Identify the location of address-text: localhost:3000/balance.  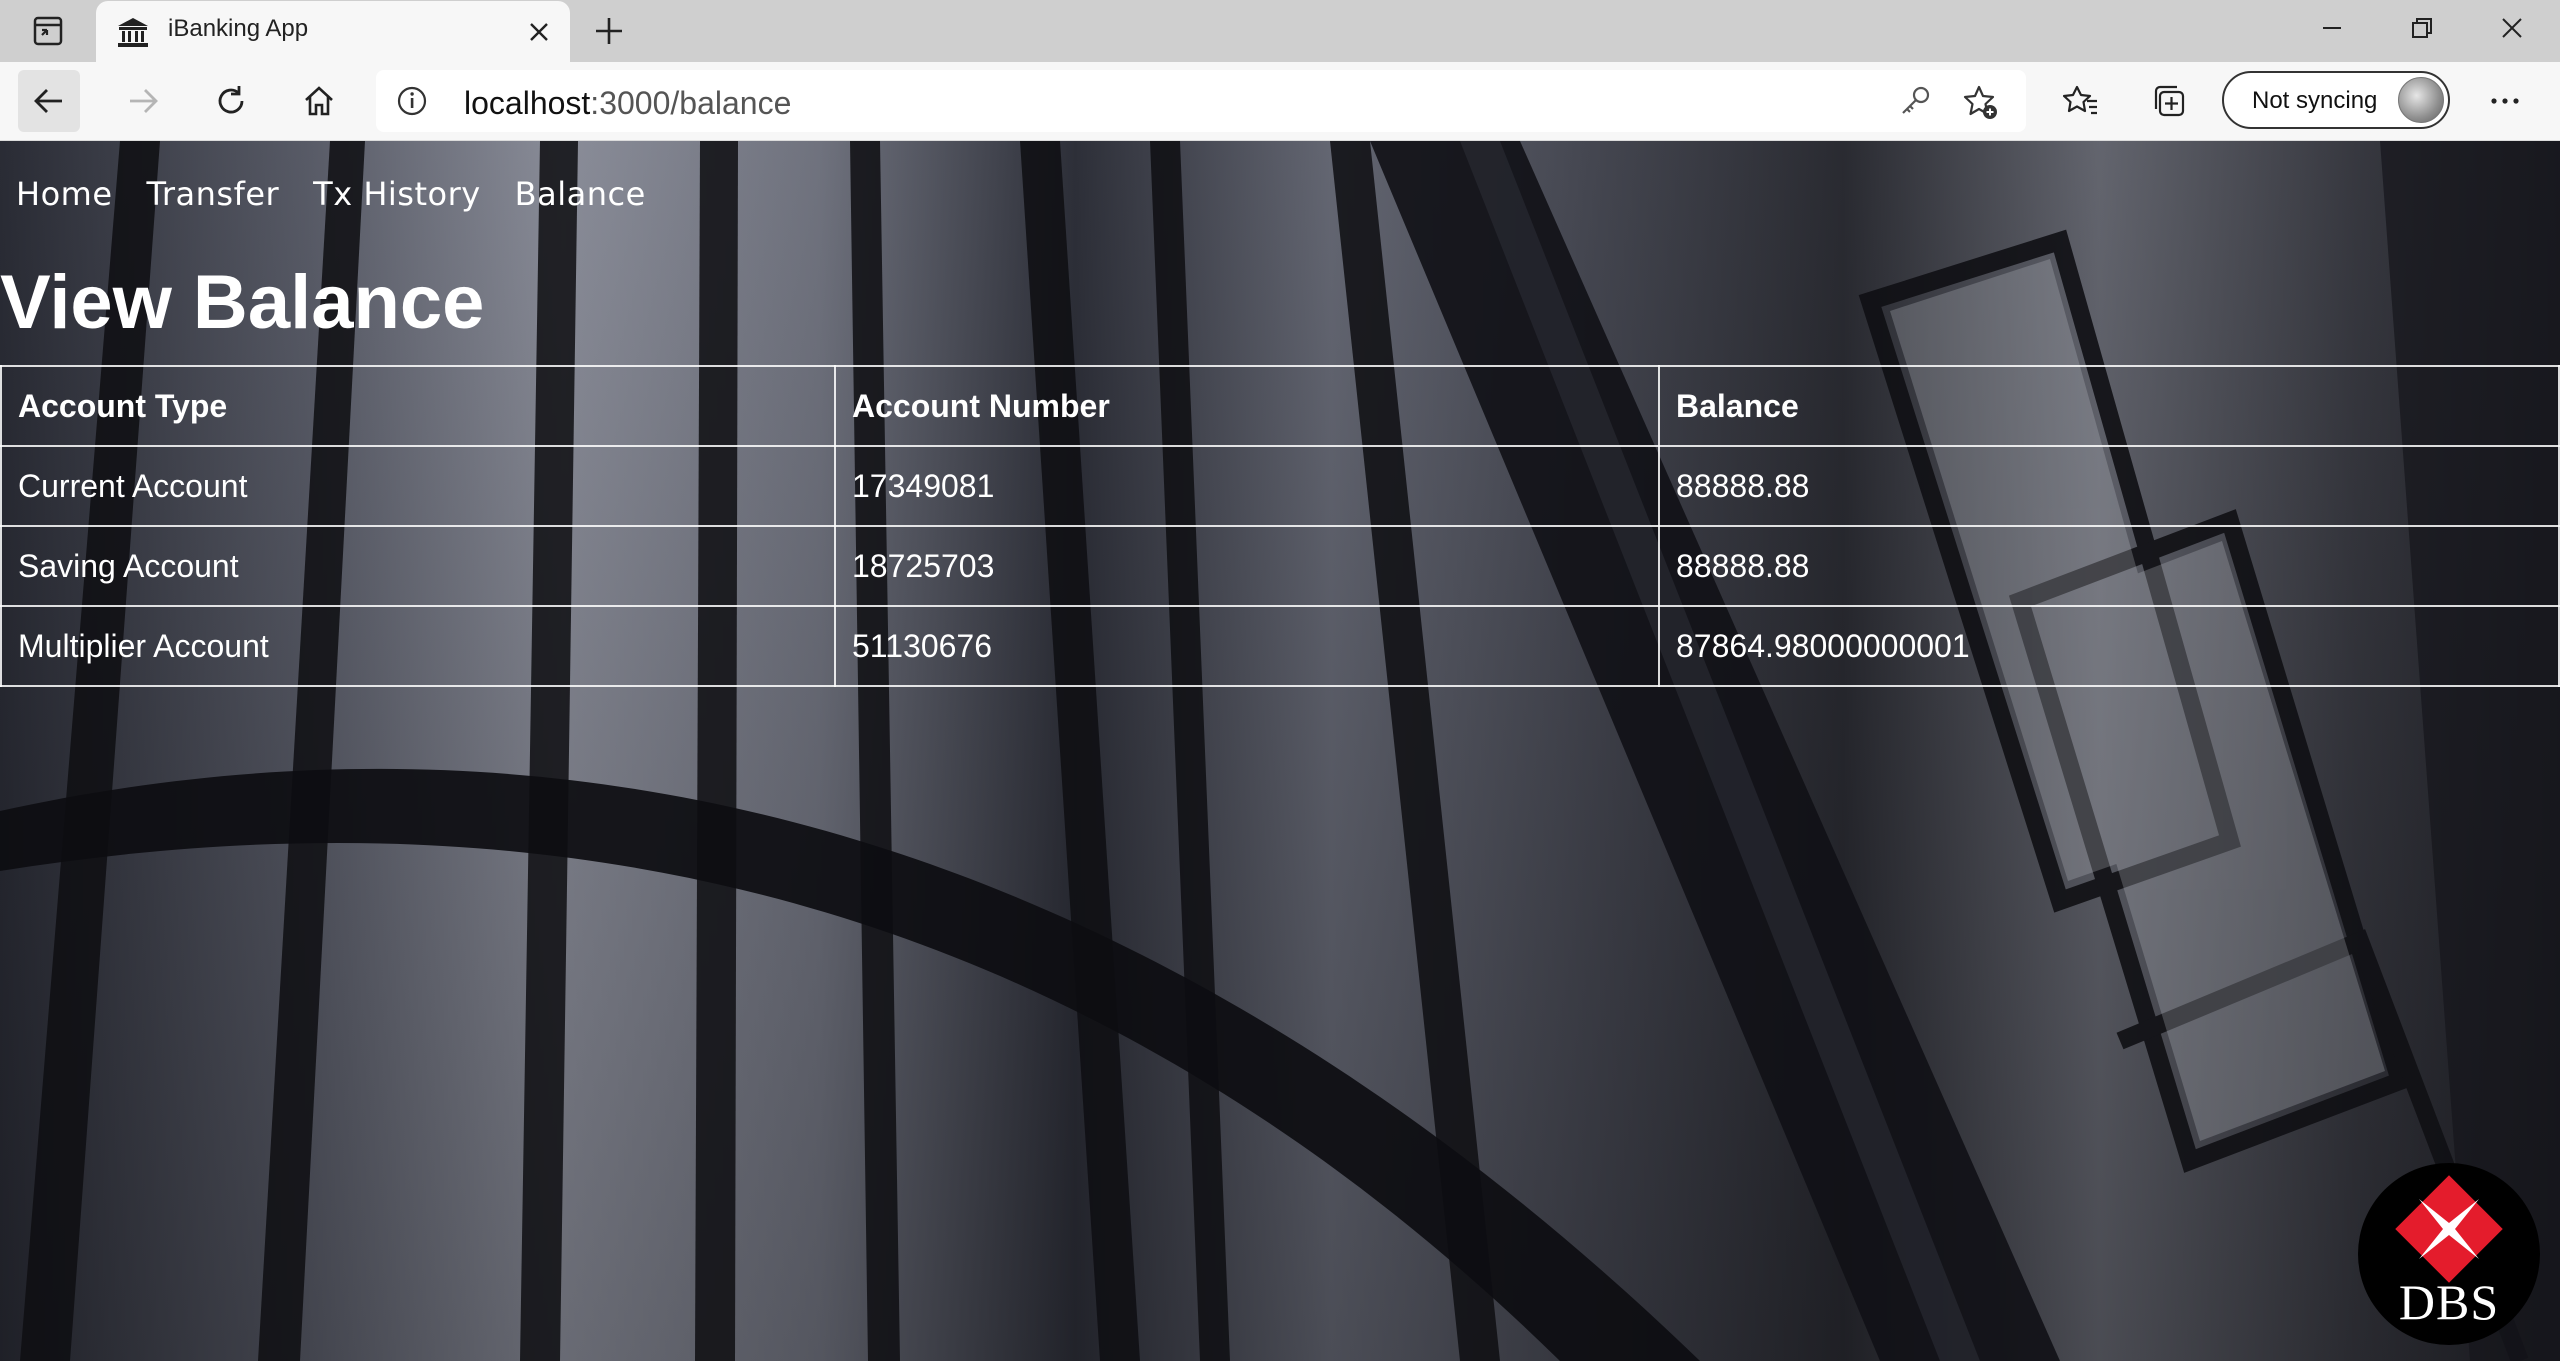
(627, 103).